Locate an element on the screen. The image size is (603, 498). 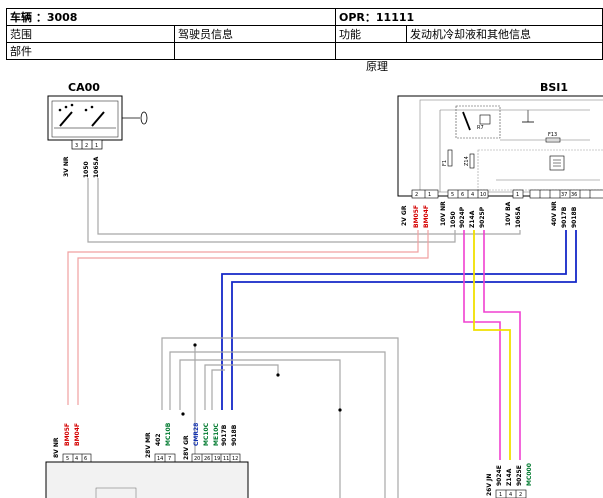
conn-28vgr-label: 28V GR is located at coordinates (186, 447).